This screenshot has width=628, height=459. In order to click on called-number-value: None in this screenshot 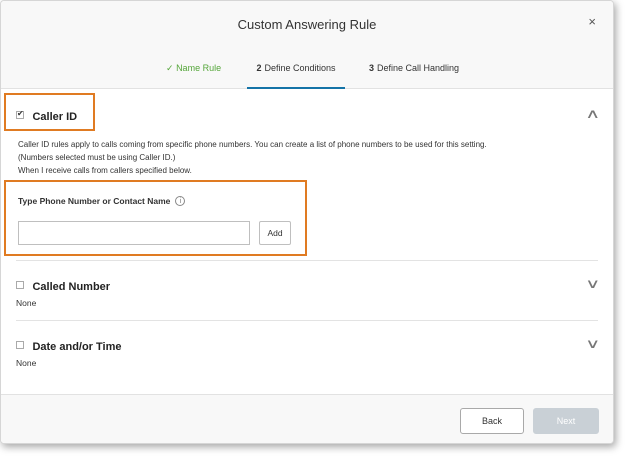, I will do `click(26, 303)`.